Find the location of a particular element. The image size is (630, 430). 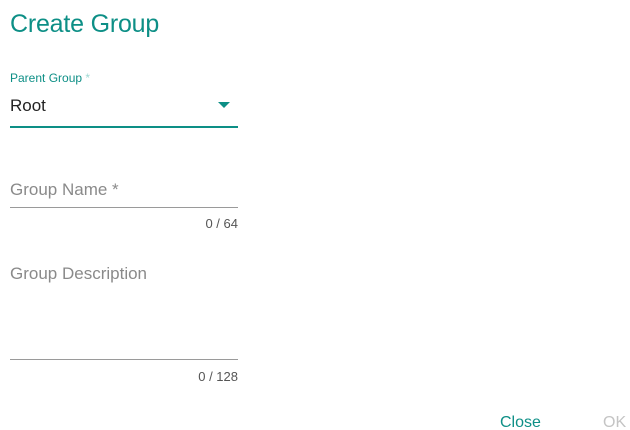

group-description-field: Group Description 0 / 128 is located at coordinates (124, 325).